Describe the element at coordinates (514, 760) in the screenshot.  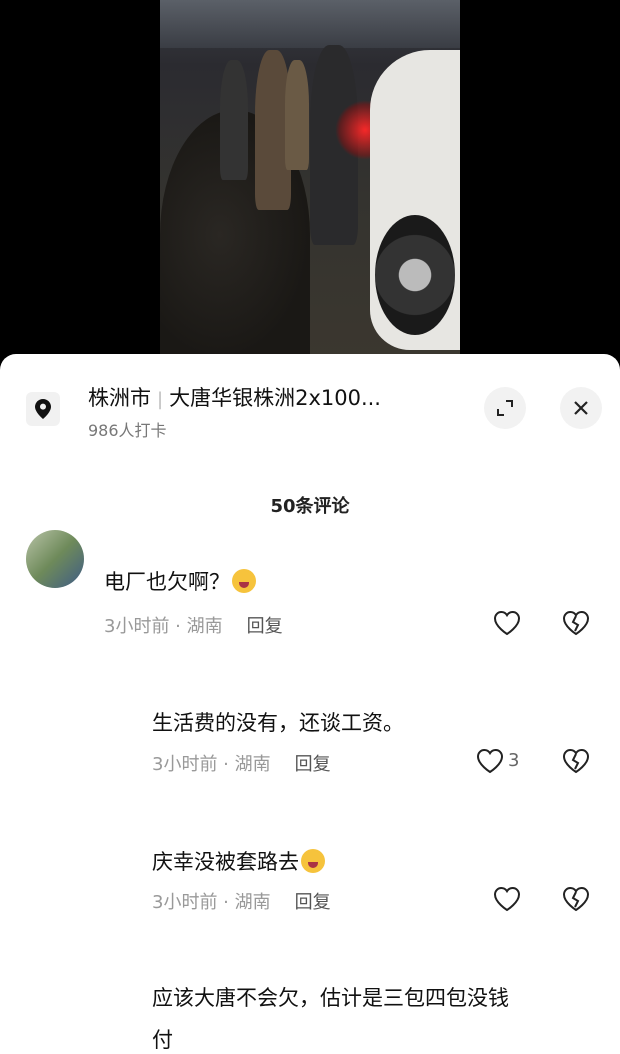
I see `like-count: 3` at that location.